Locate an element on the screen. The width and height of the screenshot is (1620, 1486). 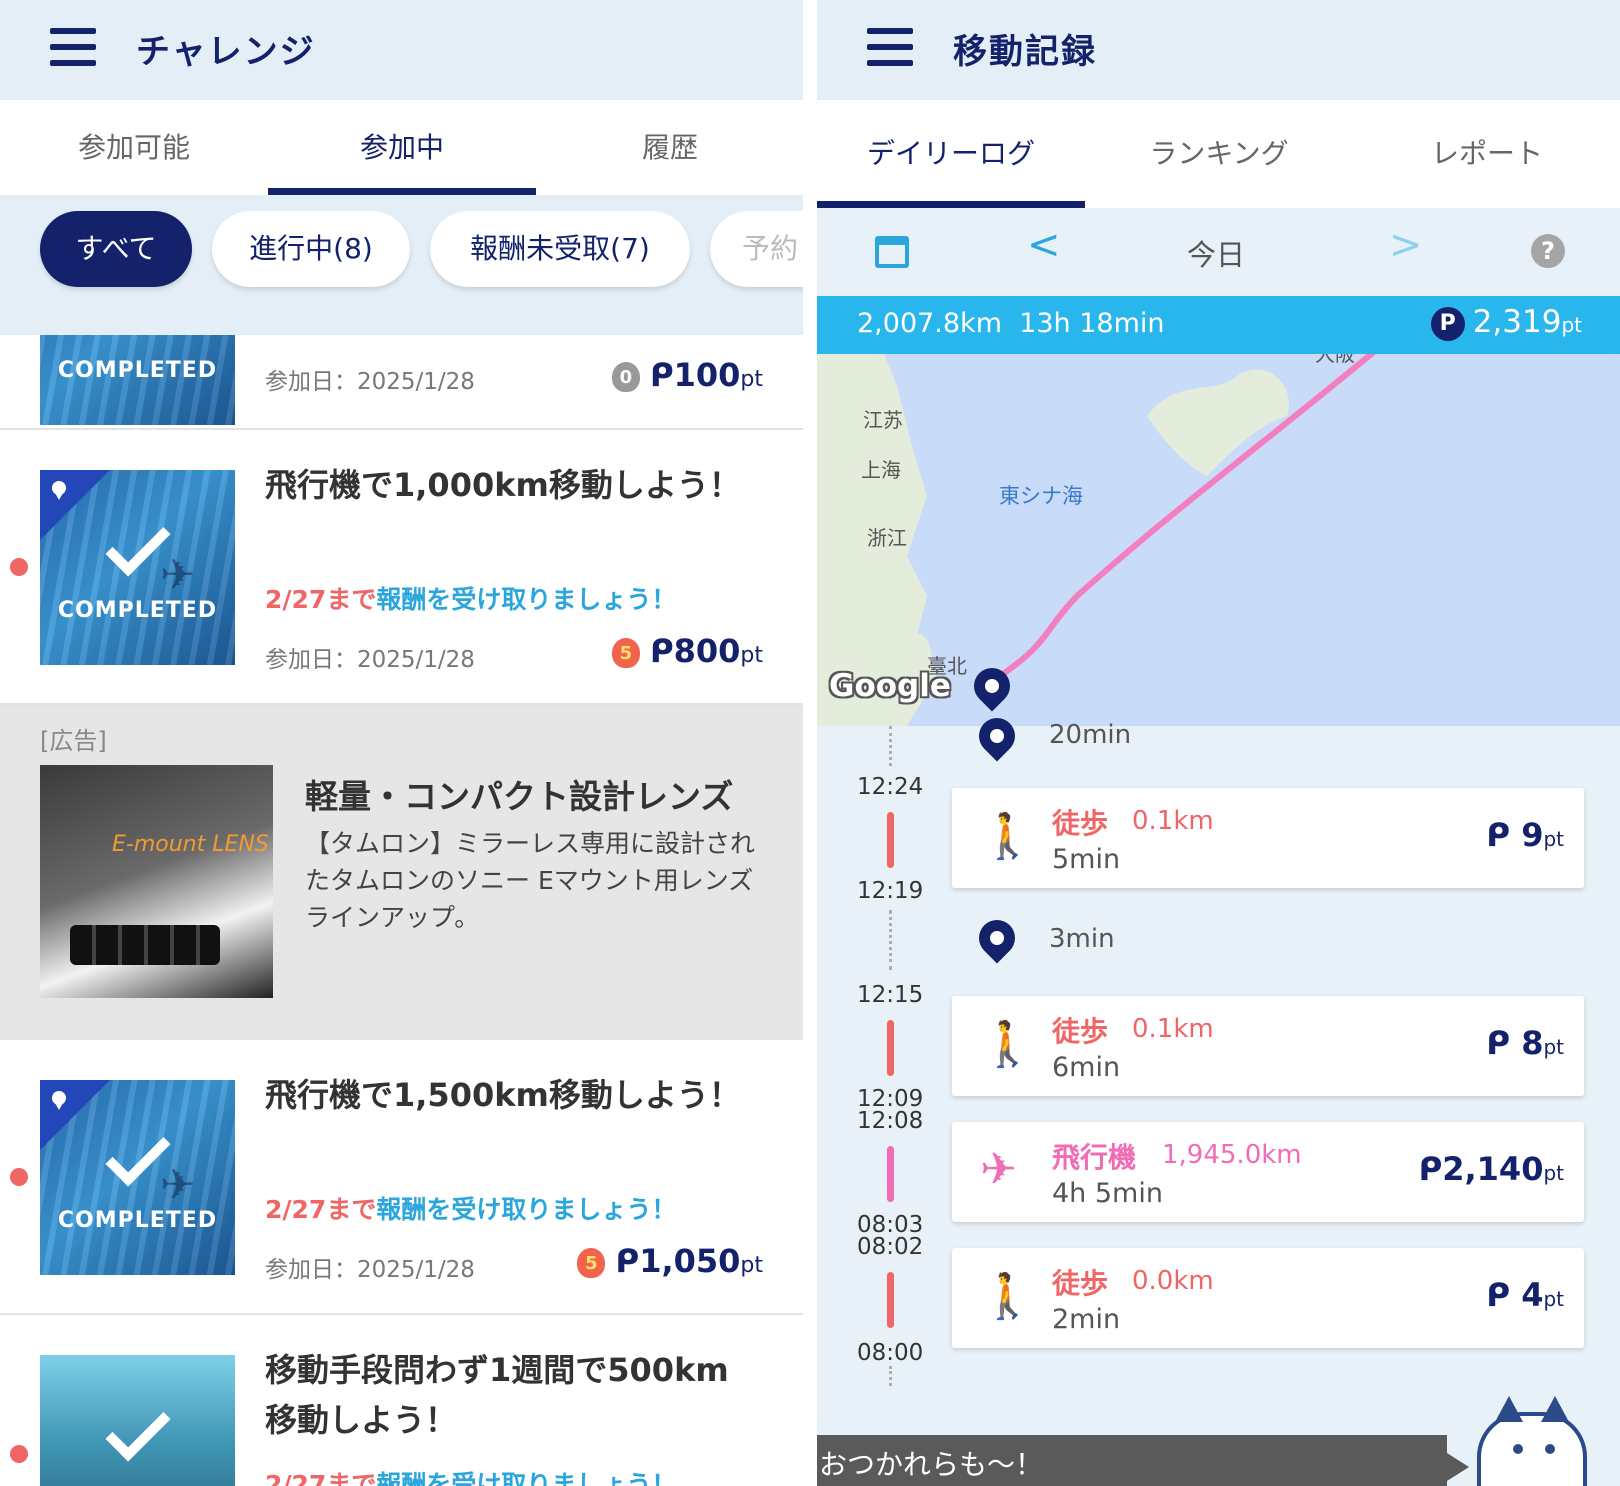
activity-card-flight: ✈ 飛行機 1,945.0km 4h 5min ᑭ2,140pt is located at coordinates (1268, 1172).